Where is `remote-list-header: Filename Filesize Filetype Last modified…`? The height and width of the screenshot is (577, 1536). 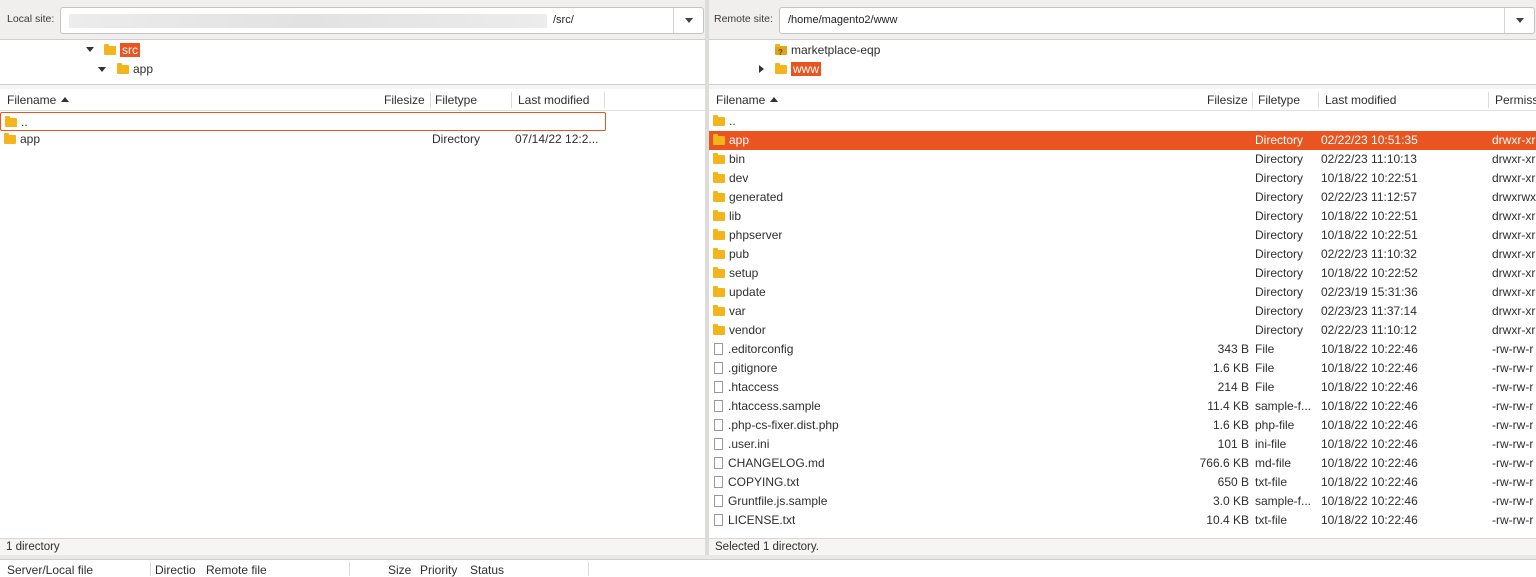
remote-list-header: Filename Filesize Filetype Last modified… is located at coordinates (1122, 100).